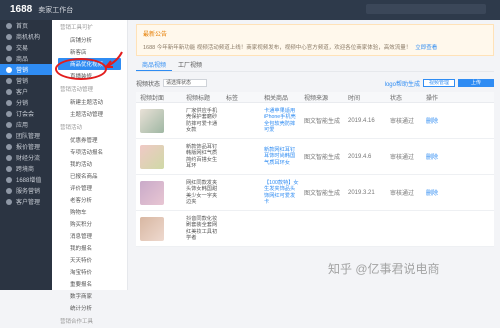 The height and width of the screenshot is (328, 500). Describe the element at coordinates (89, 200) in the screenshot. I see `subnav-link: 老客分析` at that location.